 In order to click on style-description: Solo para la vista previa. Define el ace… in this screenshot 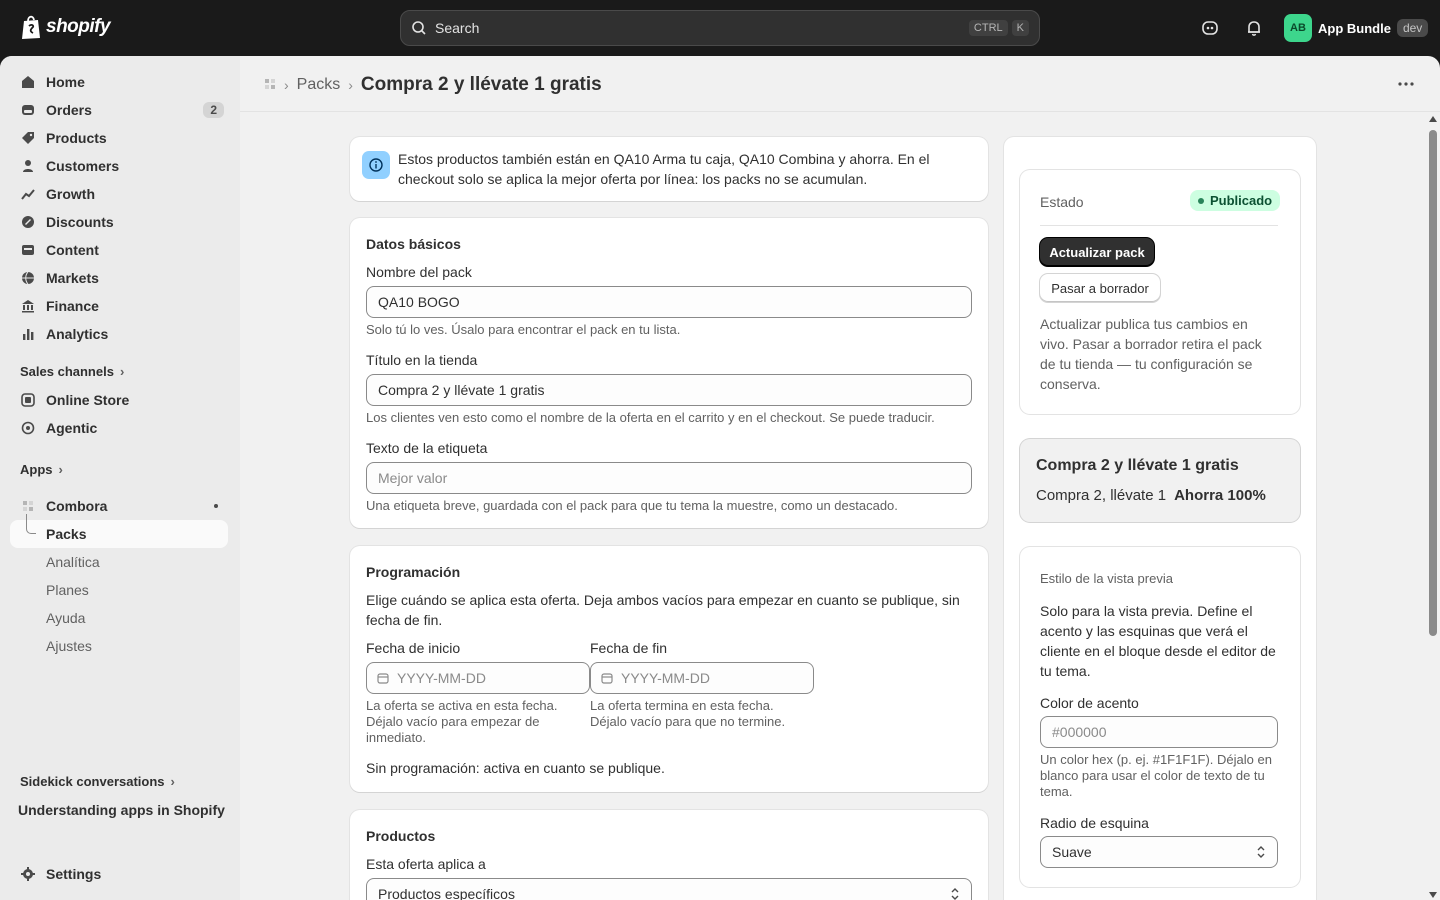, I will do `click(1158, 641)`.